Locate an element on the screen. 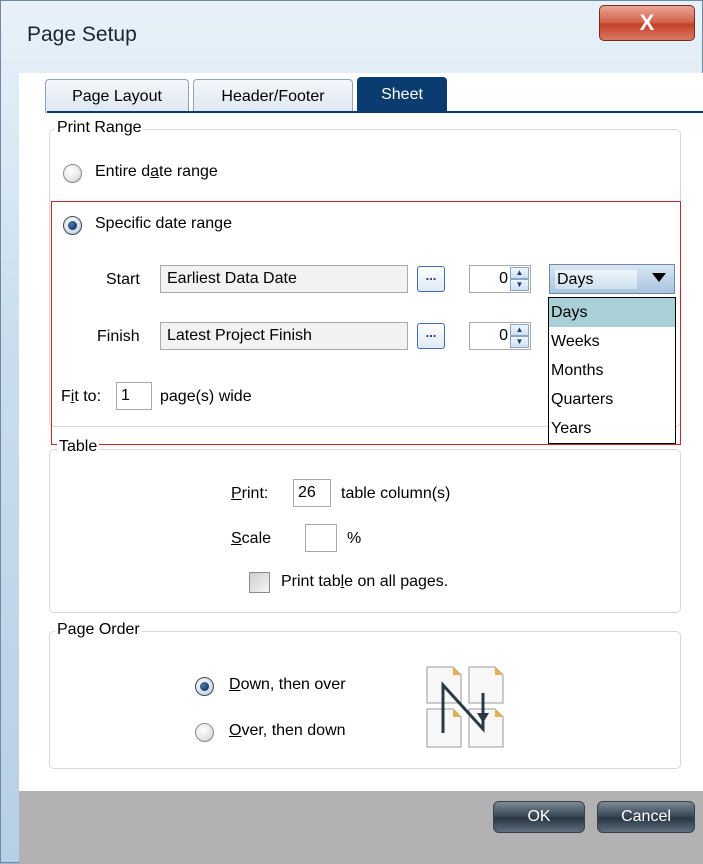  unit-dropdown-list: Days Weeks Months Quarters Years is located at coordinates (612, 370).